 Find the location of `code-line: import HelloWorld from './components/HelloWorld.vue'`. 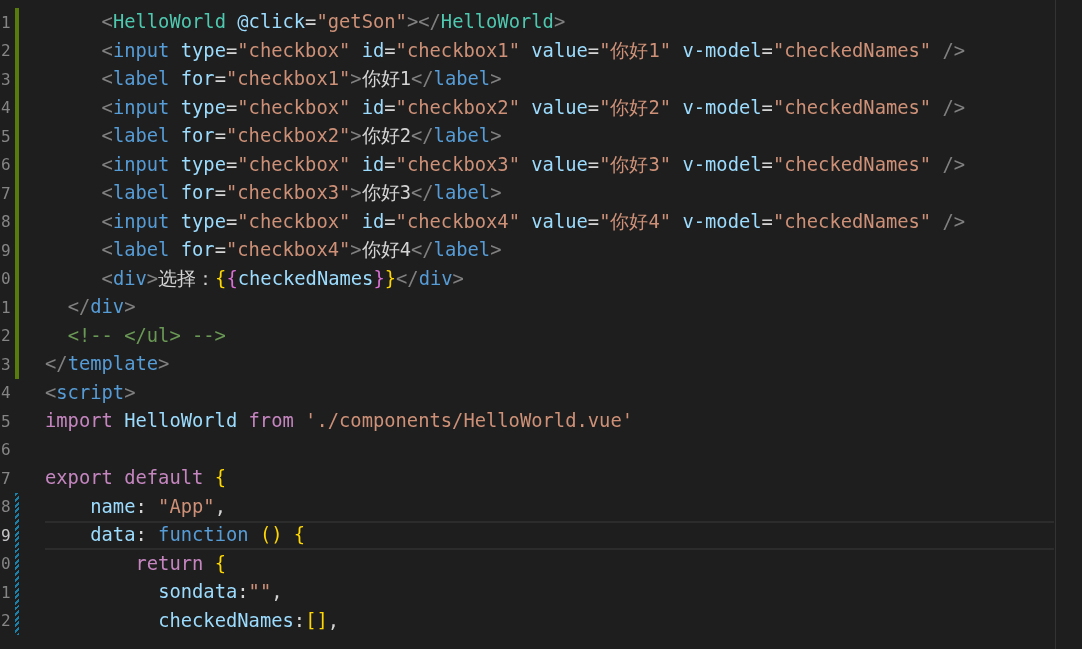

code-line: import HelloWorld from './components/HelloWorld.vue' is located at coordinates (339, 421).